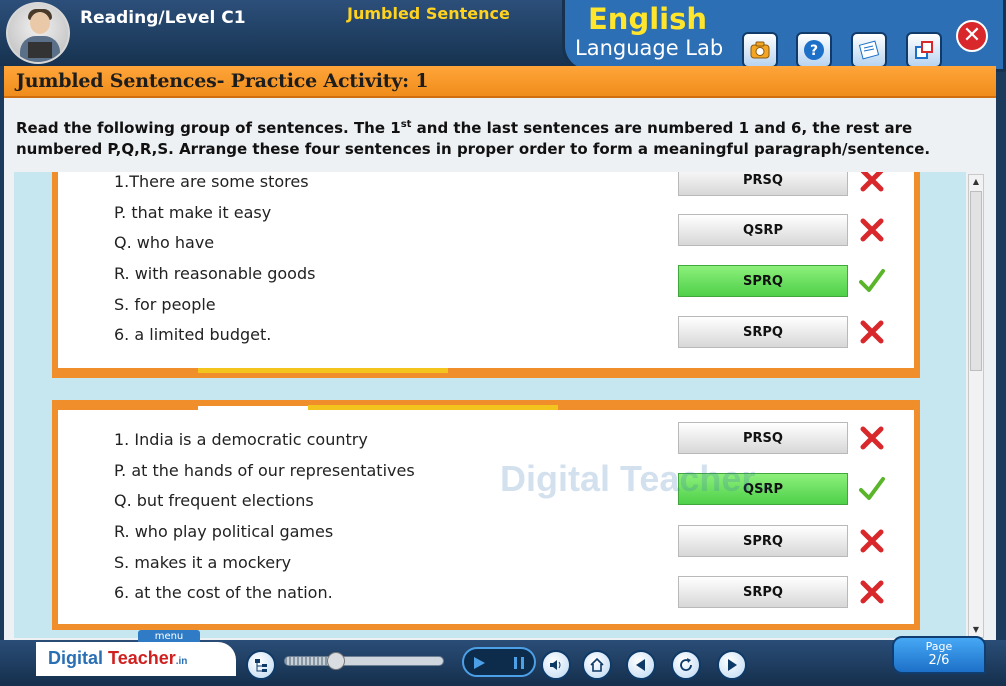 This screenshot has height=686, width=1006. What do you see at coordinates (241, 439) in the screenshot?
I see `sentence-first: 1. India is a democratic country` at bounding box center [241, 439].